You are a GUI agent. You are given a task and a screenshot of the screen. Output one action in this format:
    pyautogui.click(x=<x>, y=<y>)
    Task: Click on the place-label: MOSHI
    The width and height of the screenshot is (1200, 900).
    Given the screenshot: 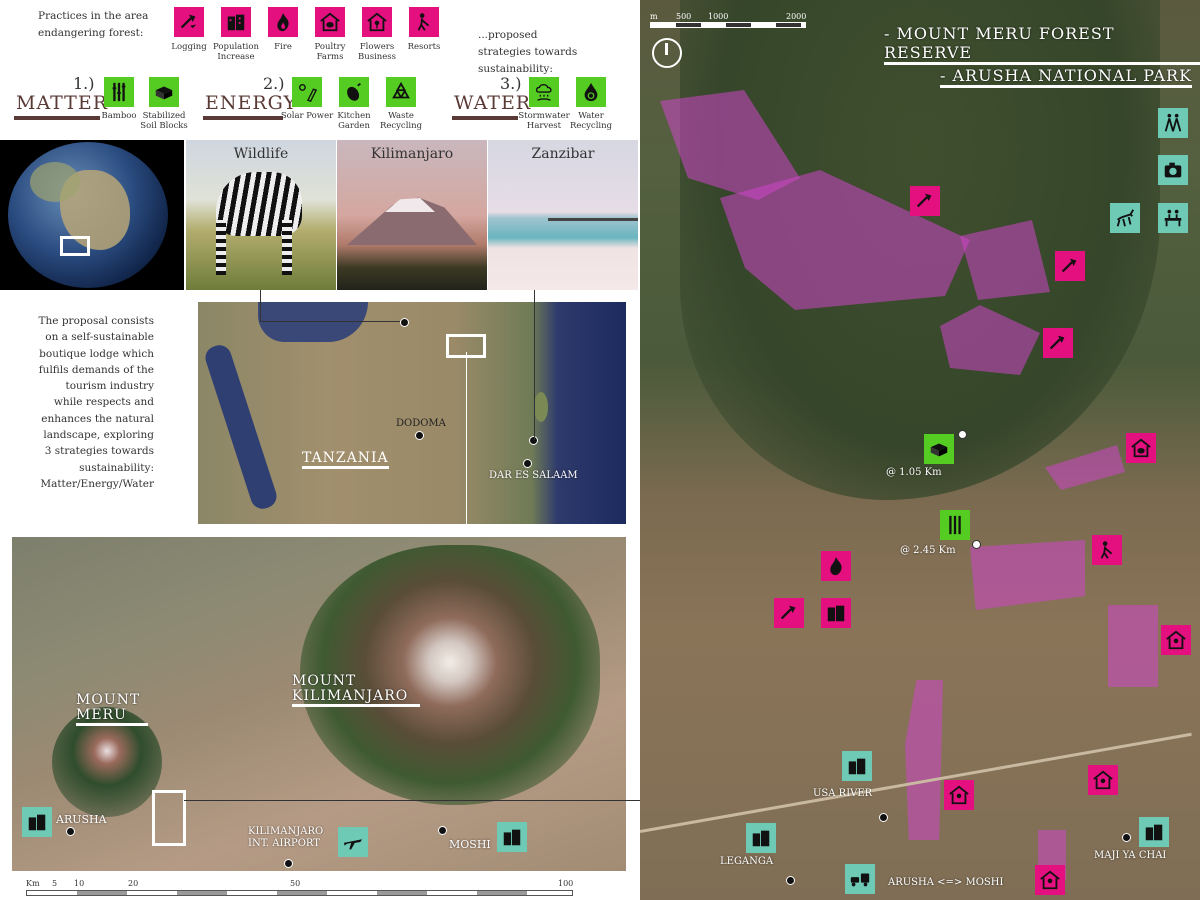 What is the action you would take?
    pyautogui.click(x=470, y=844)
    